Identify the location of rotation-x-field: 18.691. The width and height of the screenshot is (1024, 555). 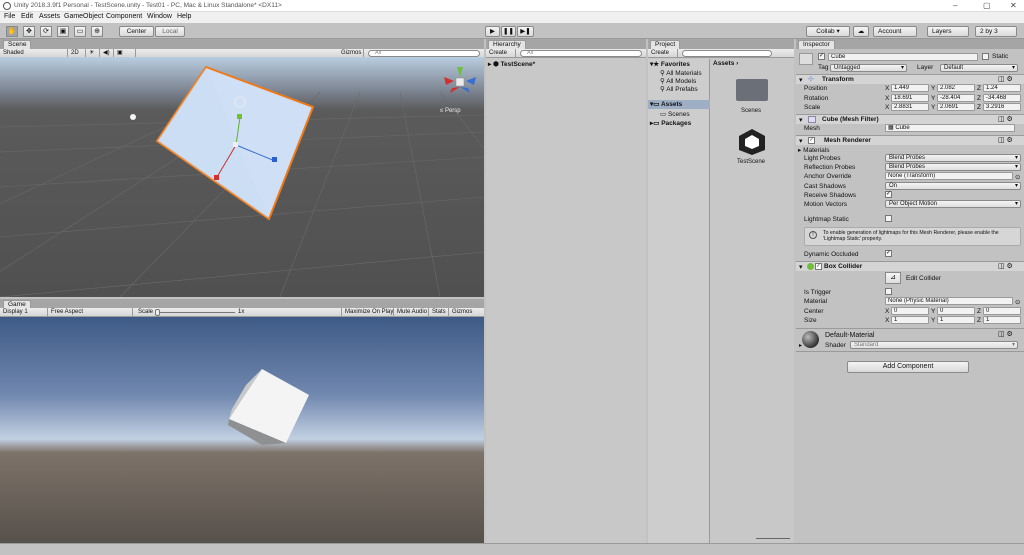
(910, 98).